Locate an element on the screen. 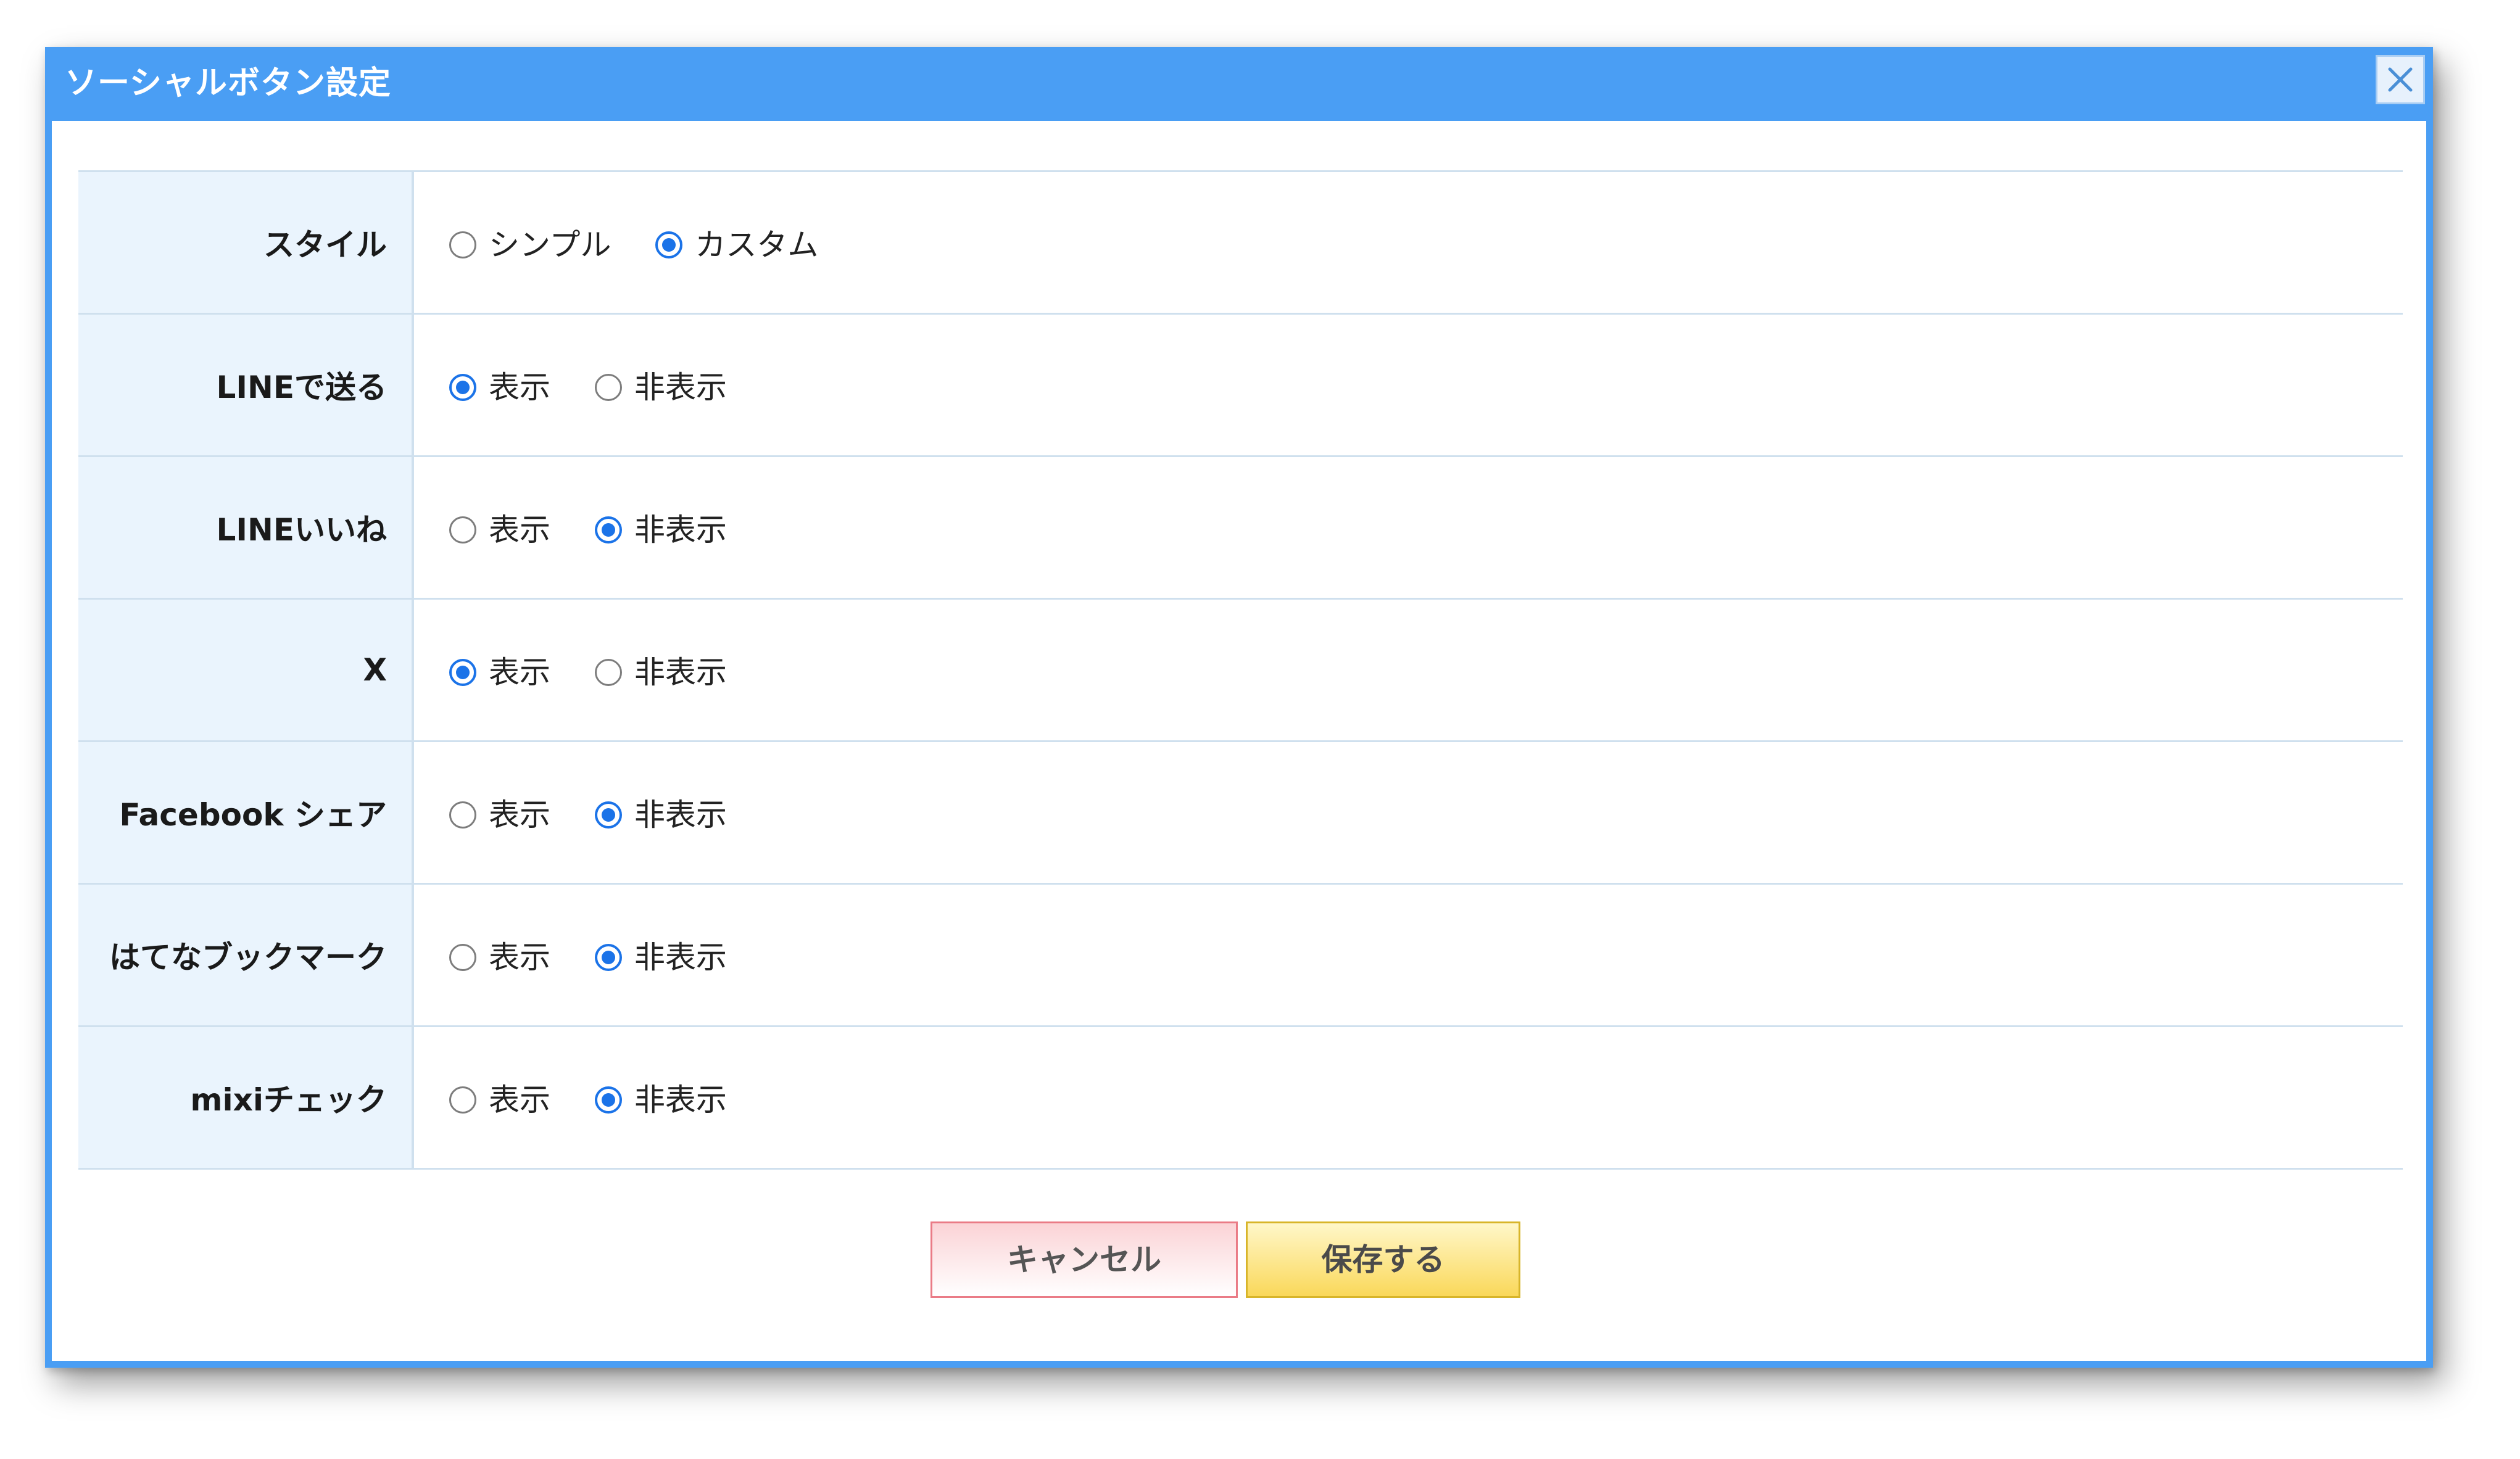  radio-option: シンプル is located at coordinates (530, 244).